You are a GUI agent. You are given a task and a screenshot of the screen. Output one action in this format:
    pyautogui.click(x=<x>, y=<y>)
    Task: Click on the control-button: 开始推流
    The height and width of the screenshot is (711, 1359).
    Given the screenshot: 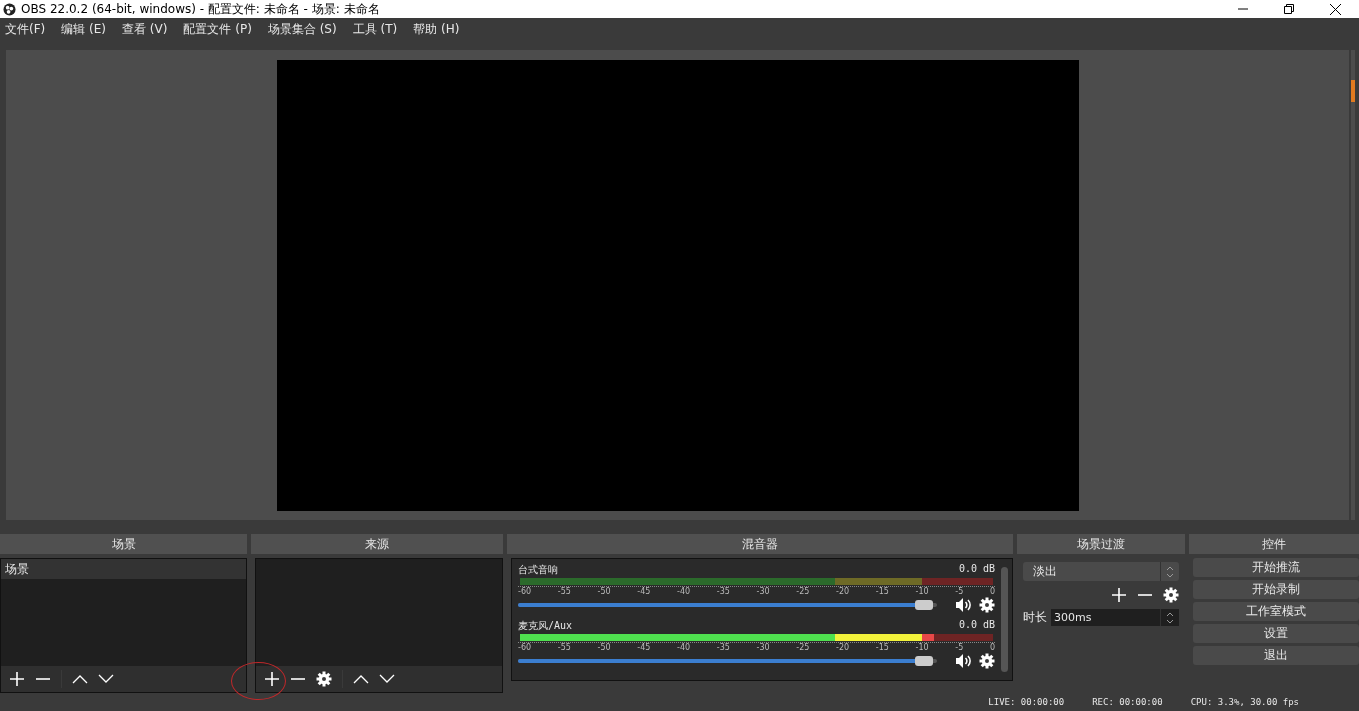 What is the action you would take?
    pyautogui.click(x=1276, y=567)
    